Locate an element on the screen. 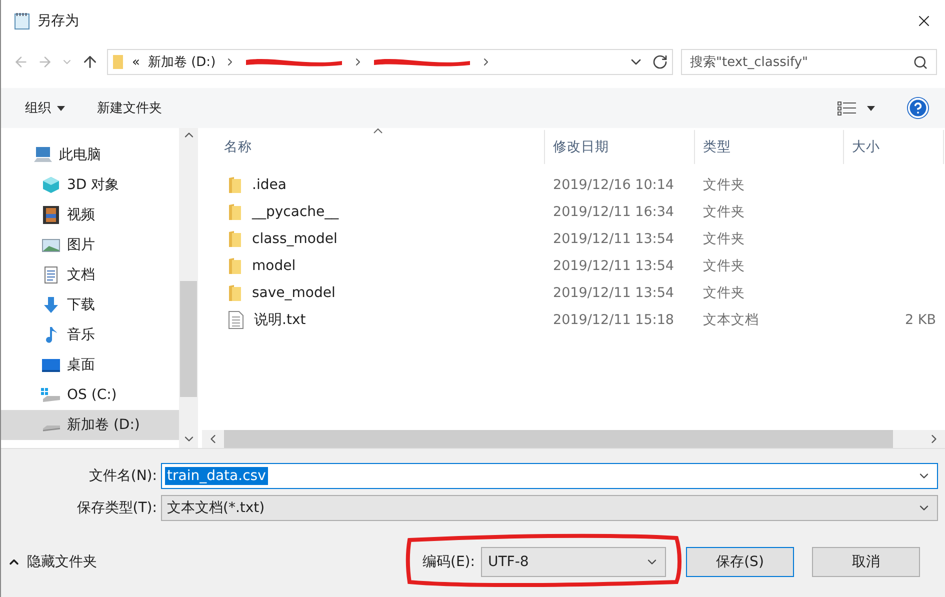 The image size is (945, 597). column-header: 名称 is located at coordinates (373, 147).